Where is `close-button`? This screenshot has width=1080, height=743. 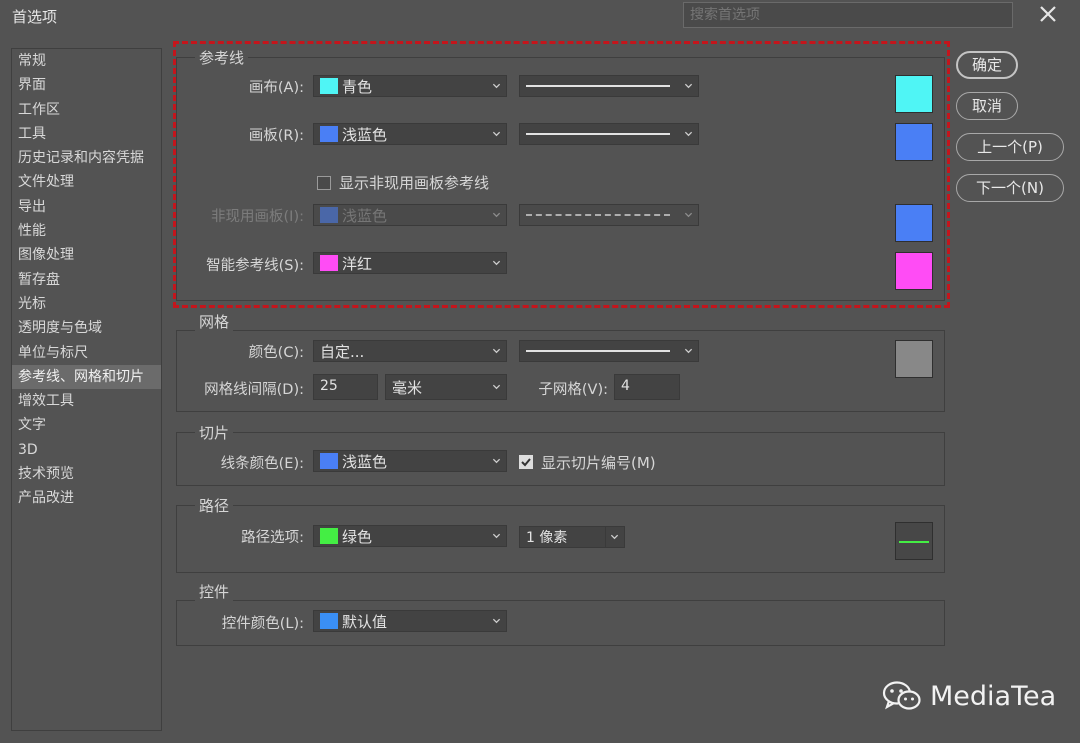
close-button is located at coordinates (1048, 14).